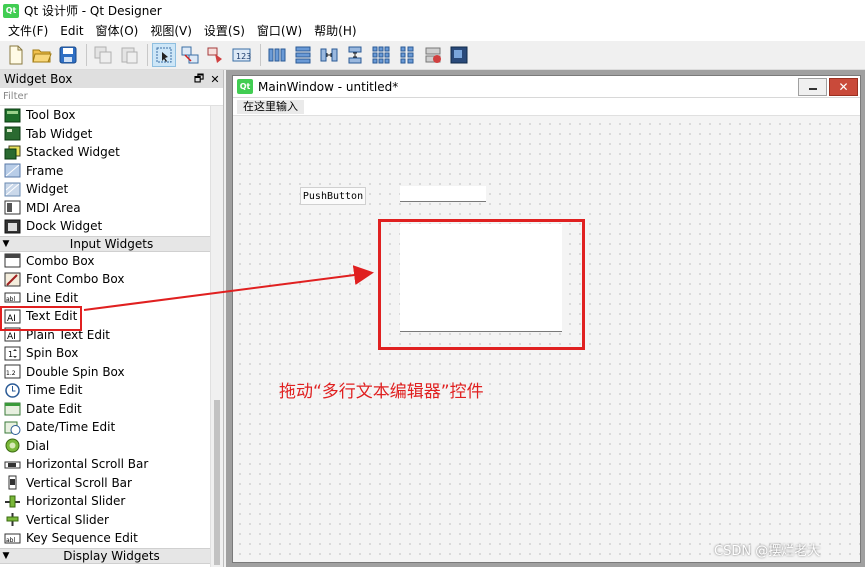 This screenshot has height=567, width=865. What do you see at coordinates (407, 55) in the screenshot?
I see `layout-form-icon` at bounding box center [407, 55].